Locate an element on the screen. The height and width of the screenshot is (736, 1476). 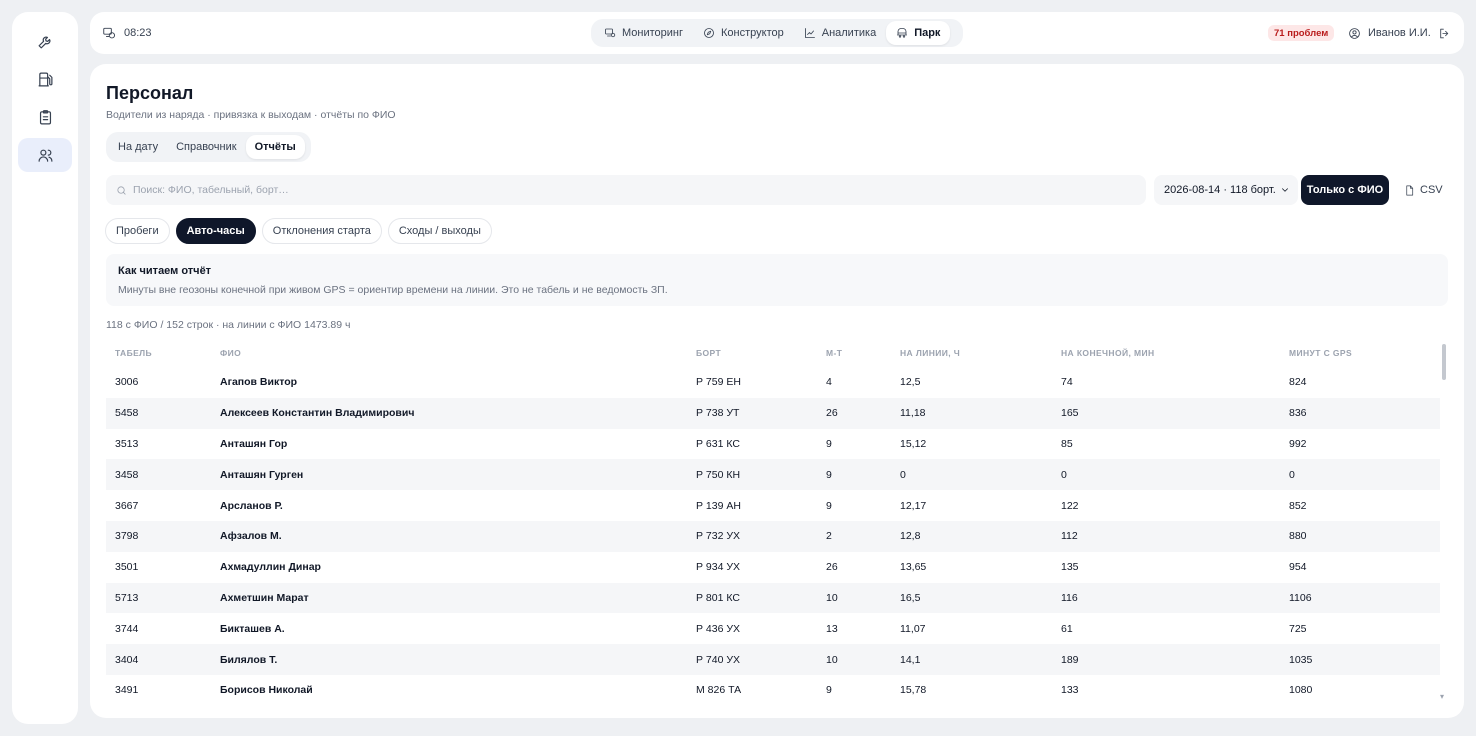
fuel-icon is located at coordinates (45, 79).